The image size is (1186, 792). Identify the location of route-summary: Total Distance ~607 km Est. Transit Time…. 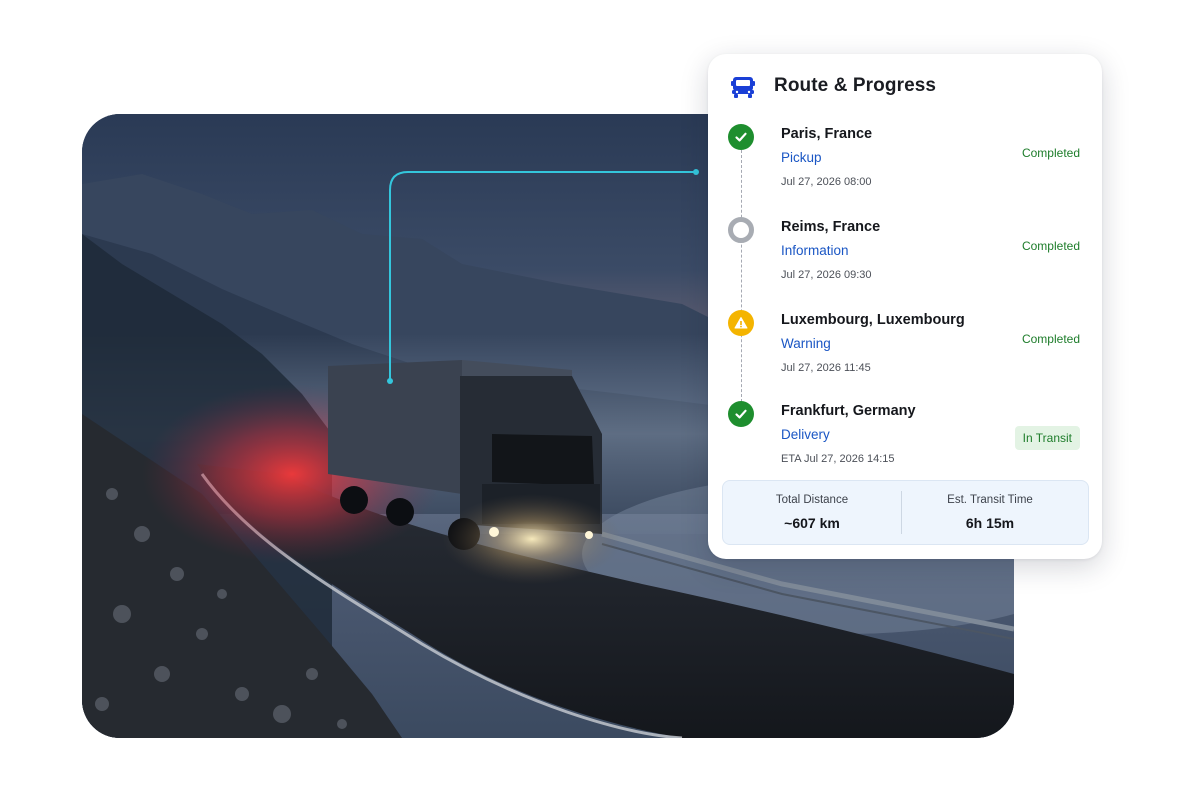
(905, 512).